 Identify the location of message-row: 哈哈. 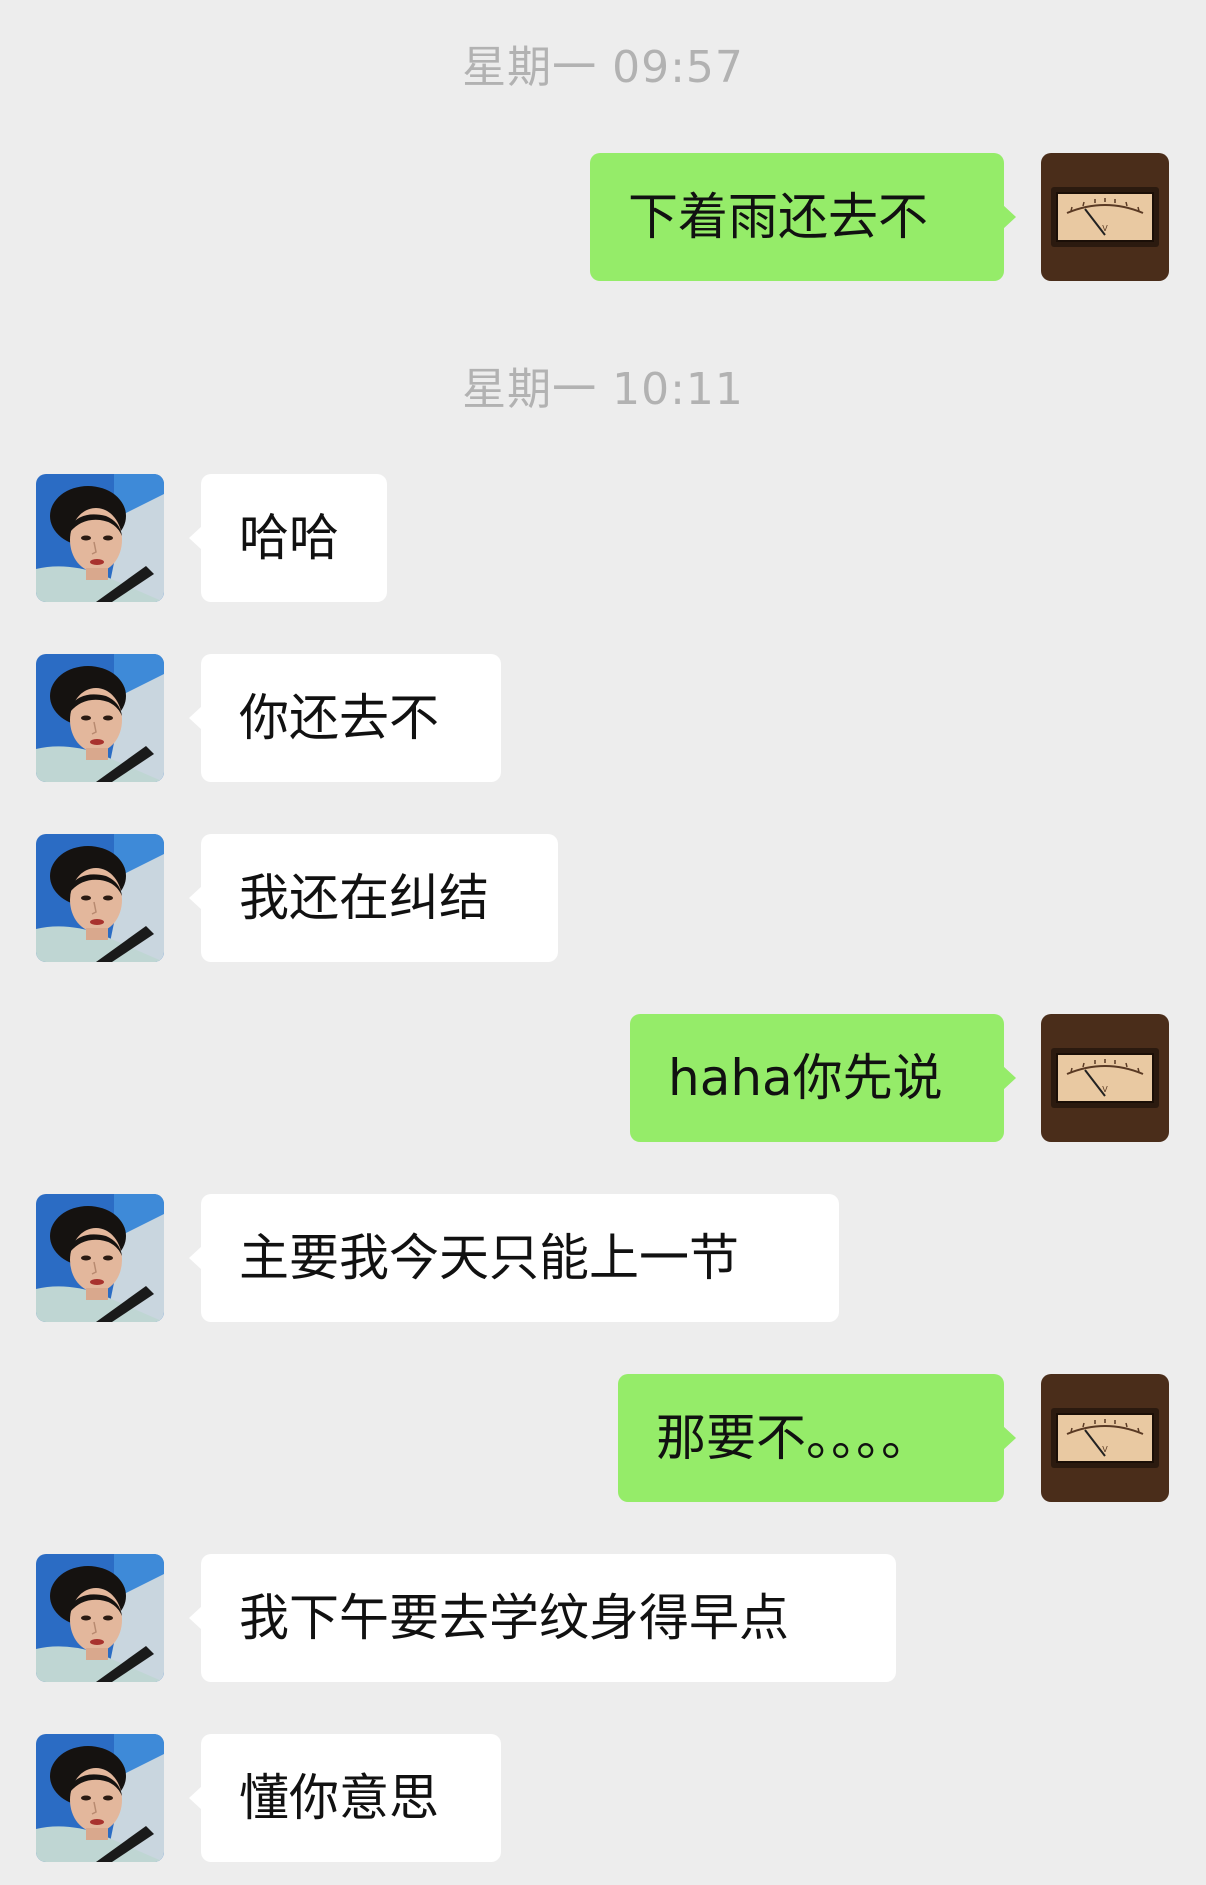
(603, 538).